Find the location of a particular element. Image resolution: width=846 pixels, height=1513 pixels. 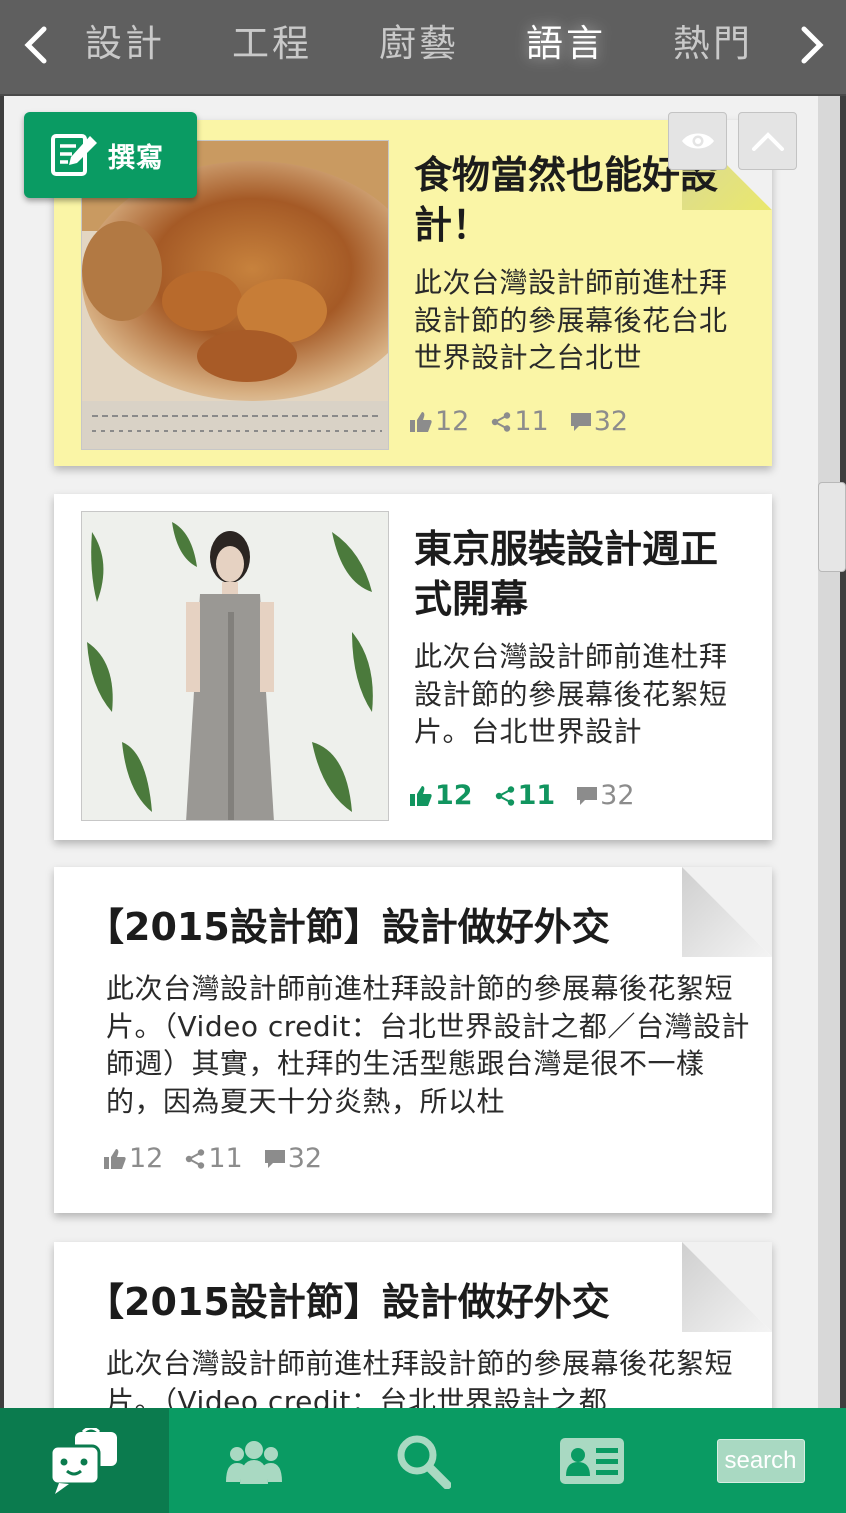

nav-search is located at coordinates (422, 1460).